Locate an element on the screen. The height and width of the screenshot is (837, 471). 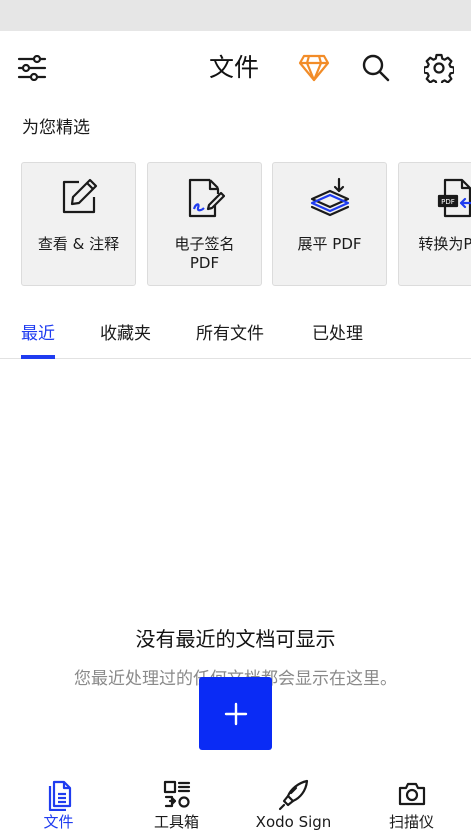
filter-button is located at coordinates (32, 68).